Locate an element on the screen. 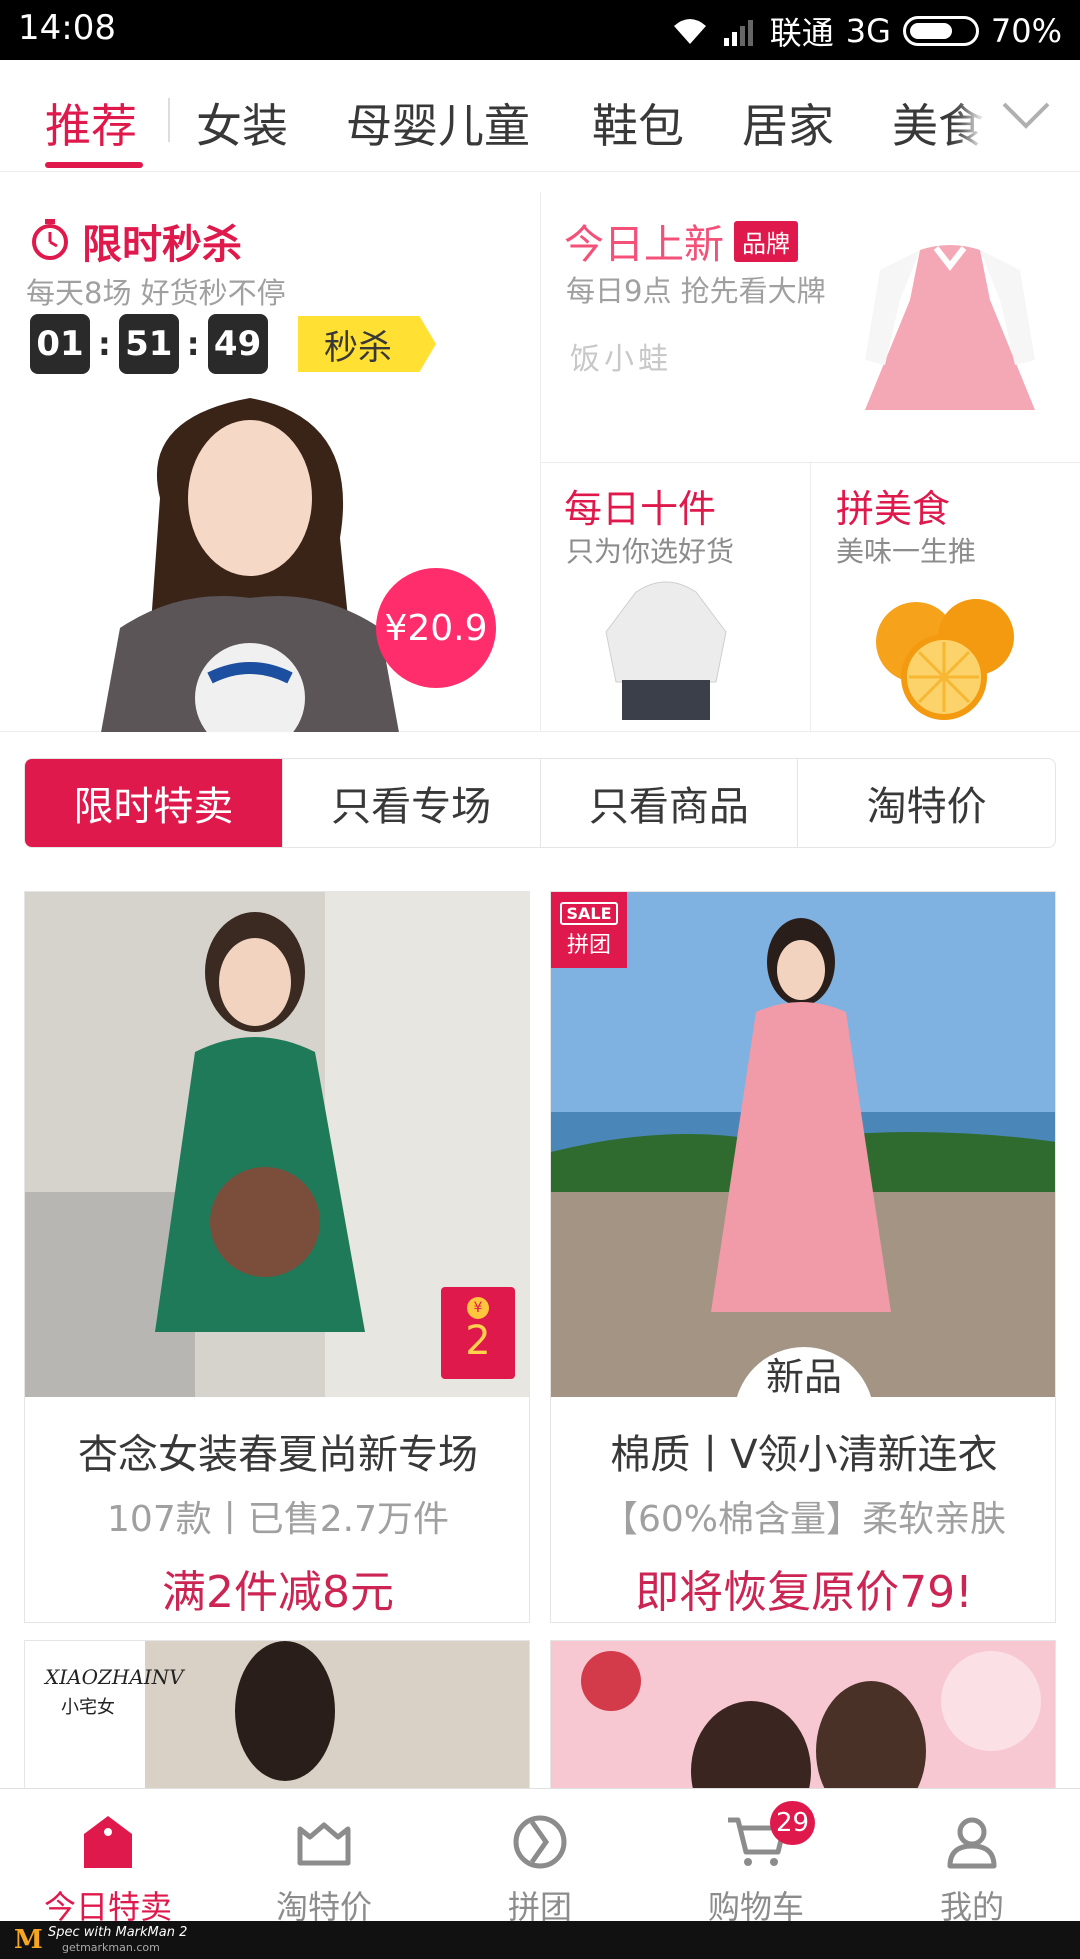  product-promo: 即将恢复原价79! is located at coordinates (804, 1592).